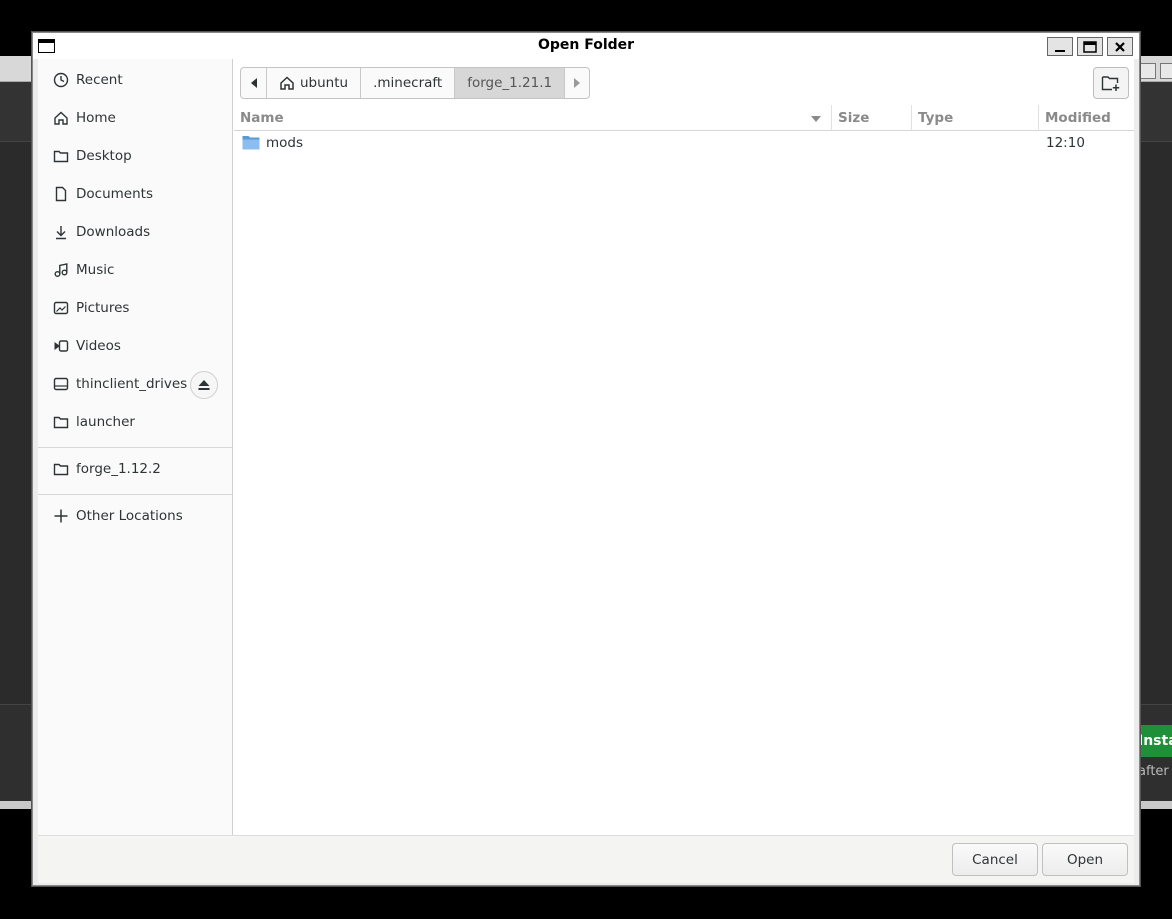  Describe the element at coordinates (533, 118) in the screenshot. I see `column-header-name: Name` at that location.